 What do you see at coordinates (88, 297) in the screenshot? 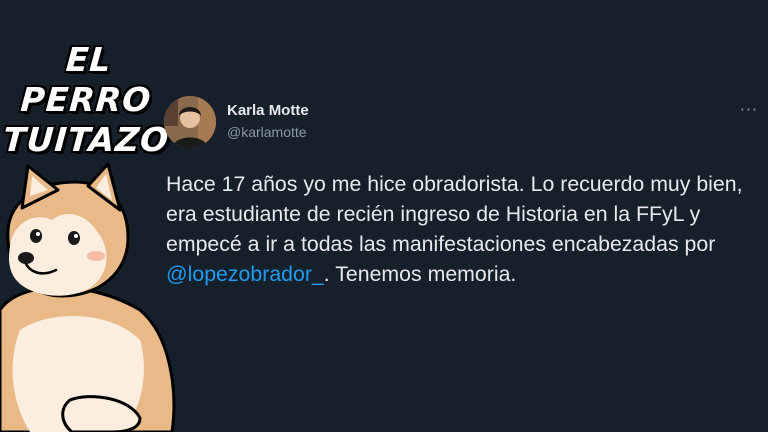
I see `shiba-dog-illustration` at bounding box center [88, 297].